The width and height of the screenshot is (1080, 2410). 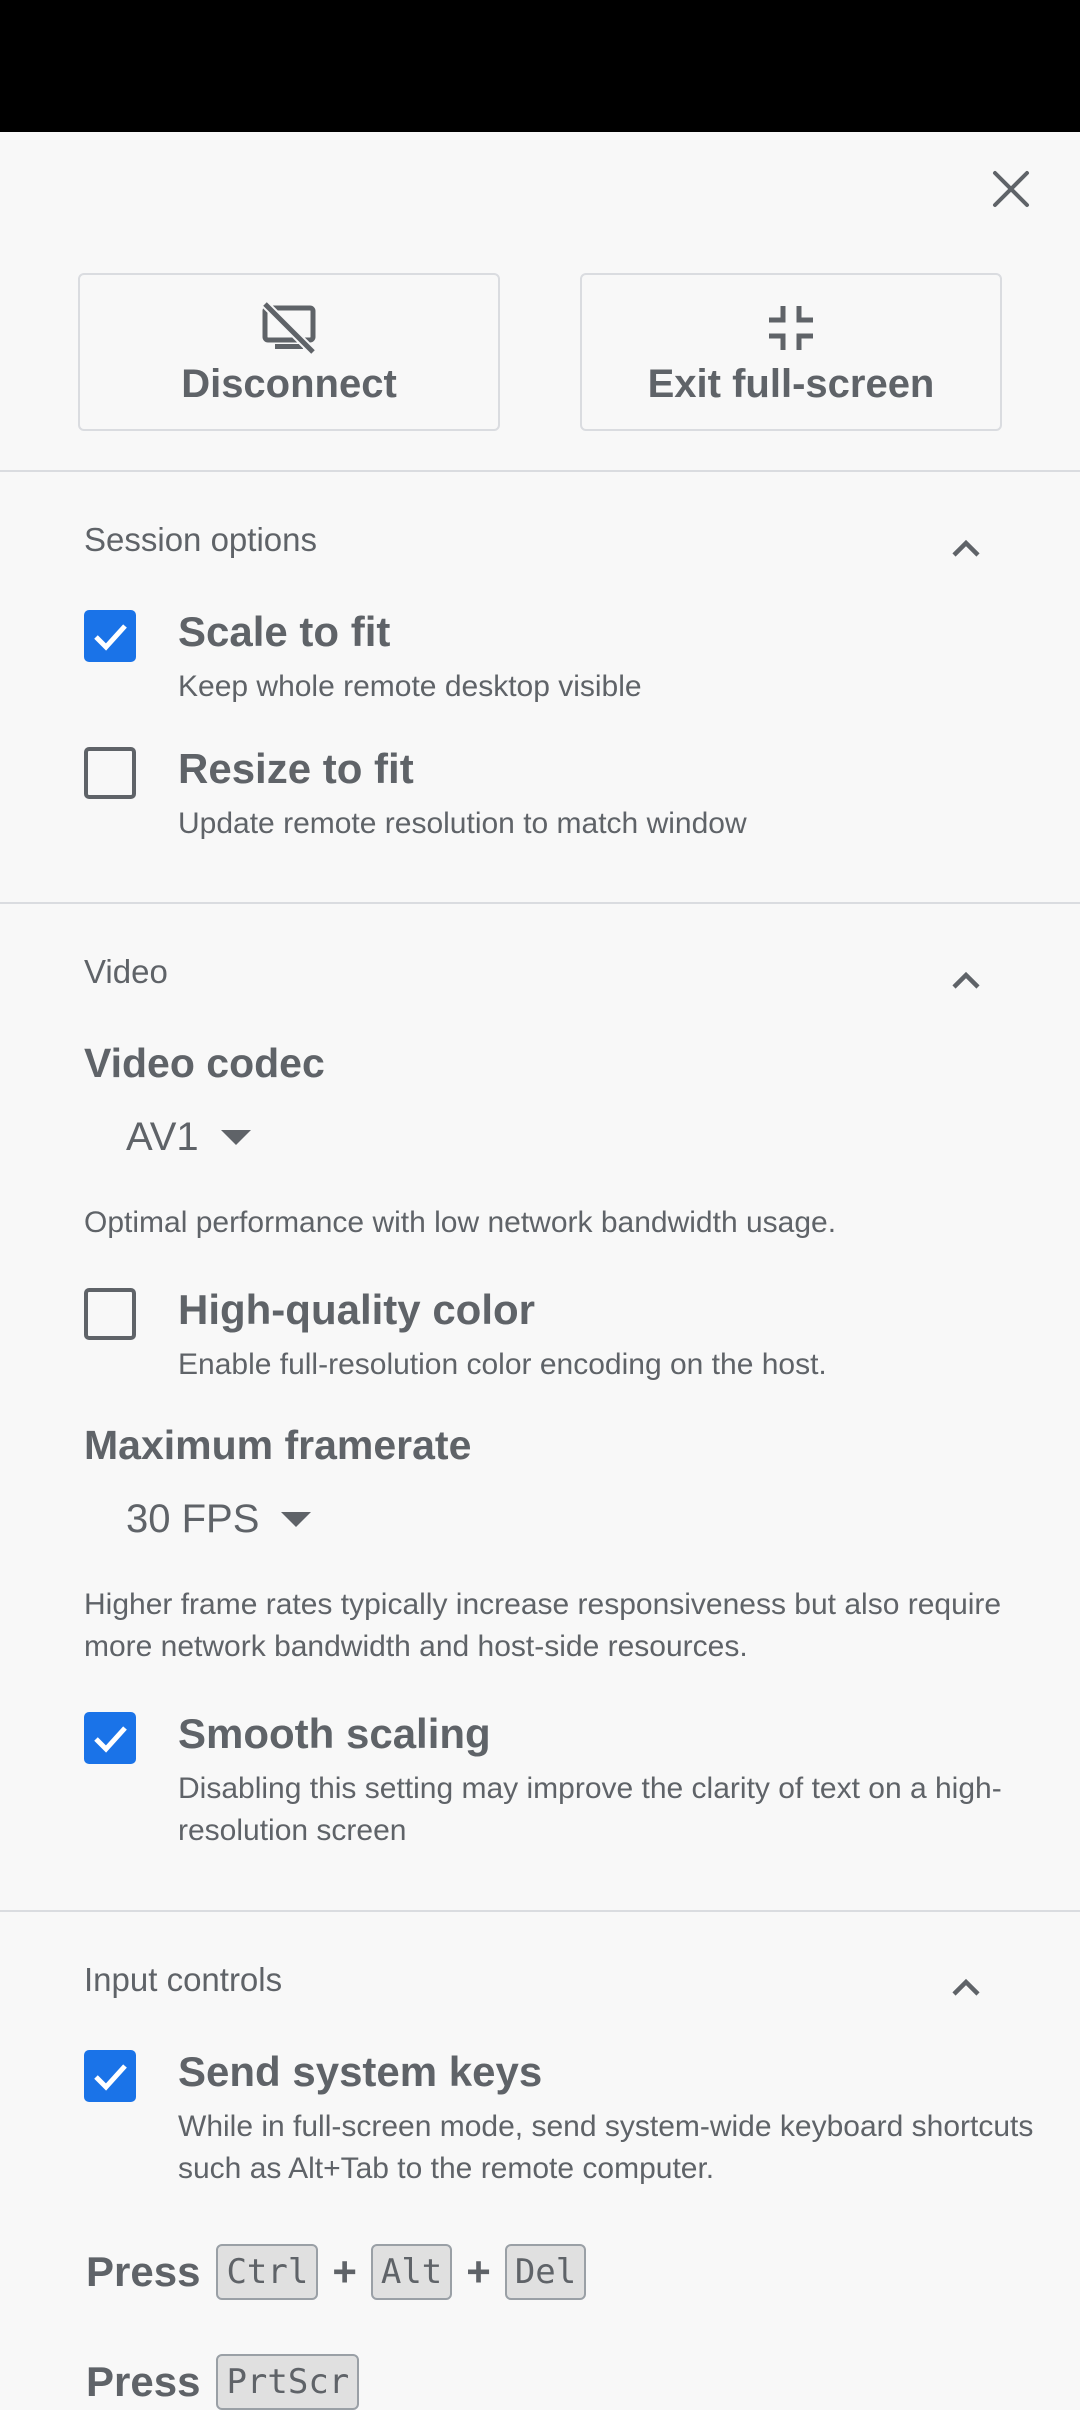 What do you see at coordinates (267, 2272) in the screenshot?
I see `key-ctrl: Ctrl` at bounding box center [267, 2272].